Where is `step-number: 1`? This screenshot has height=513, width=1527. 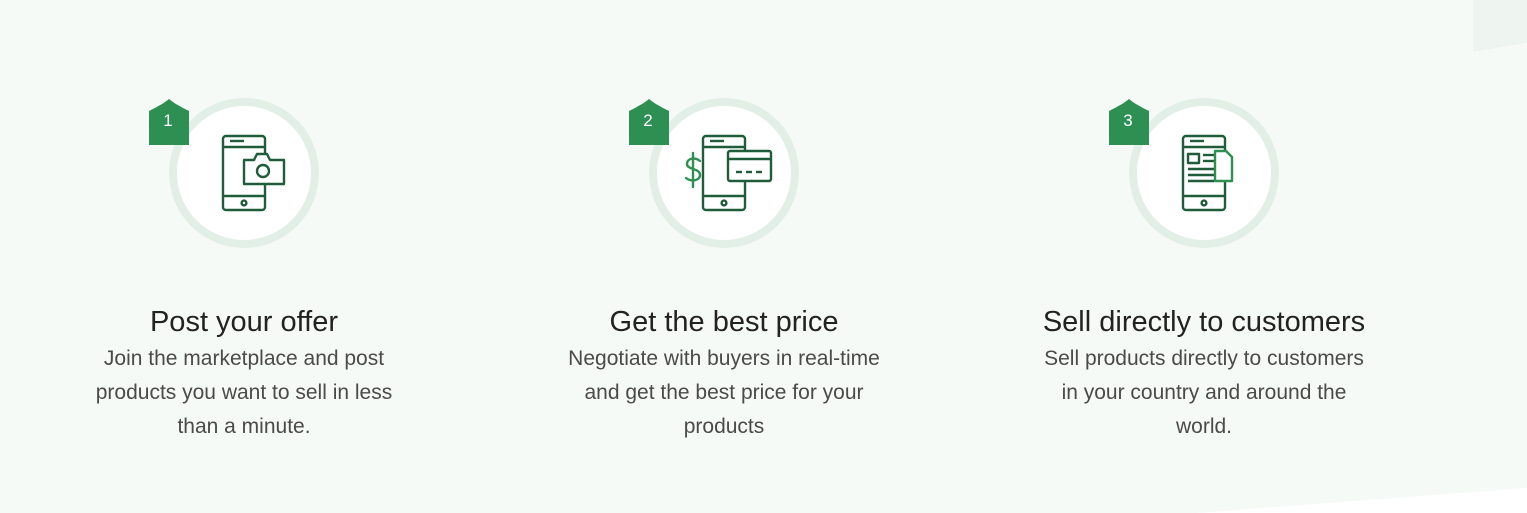 step-number: 1 is located at coordinates (168, 120).